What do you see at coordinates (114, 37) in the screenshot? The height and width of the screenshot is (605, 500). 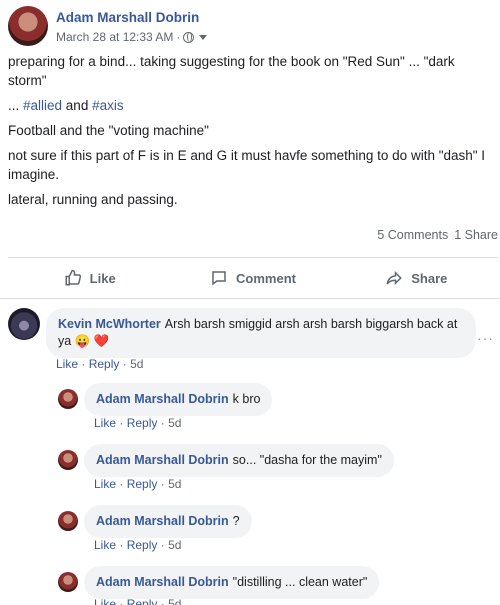 I see `post-timestamp: March 28 at 12:33 AM` at bounding box center [114, 37].